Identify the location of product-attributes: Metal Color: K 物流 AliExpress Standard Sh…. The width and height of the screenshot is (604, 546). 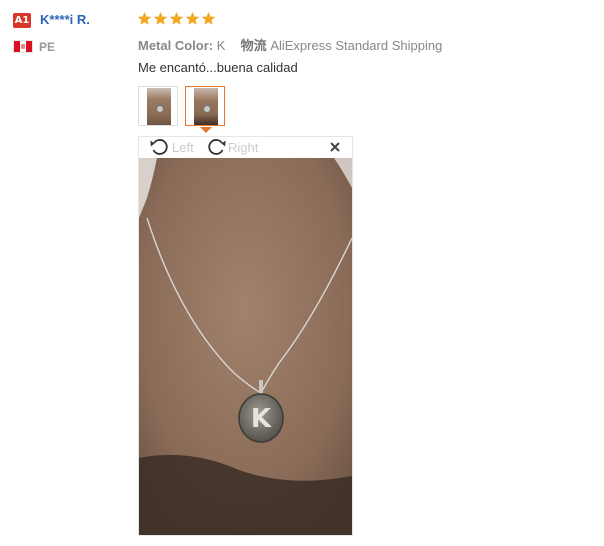
(290, 44).